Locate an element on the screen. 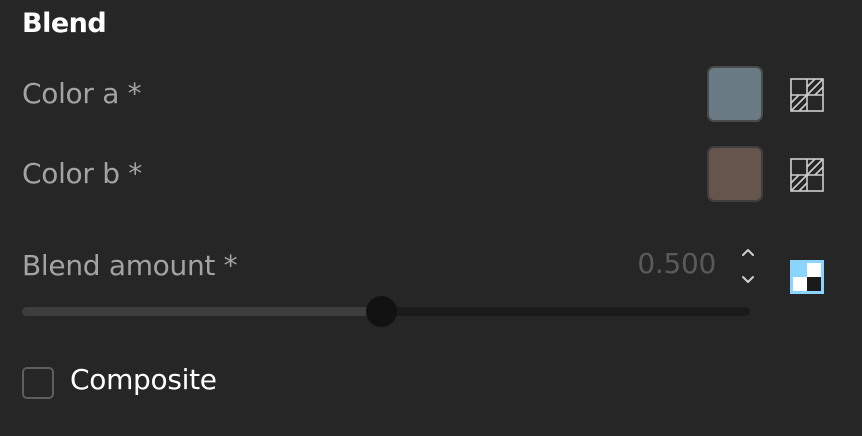 This screenshot has width=862, height=436. blend-amount-label: Blend amount * is located at coordinates (130, 265).